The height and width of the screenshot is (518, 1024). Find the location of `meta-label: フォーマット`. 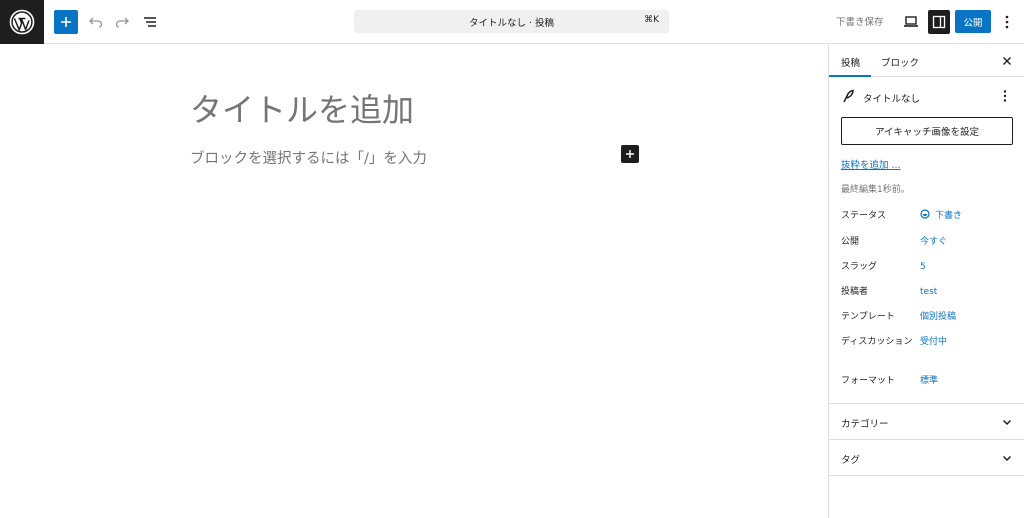

meta-label: フォーマット is located at coordinates (868, 381).